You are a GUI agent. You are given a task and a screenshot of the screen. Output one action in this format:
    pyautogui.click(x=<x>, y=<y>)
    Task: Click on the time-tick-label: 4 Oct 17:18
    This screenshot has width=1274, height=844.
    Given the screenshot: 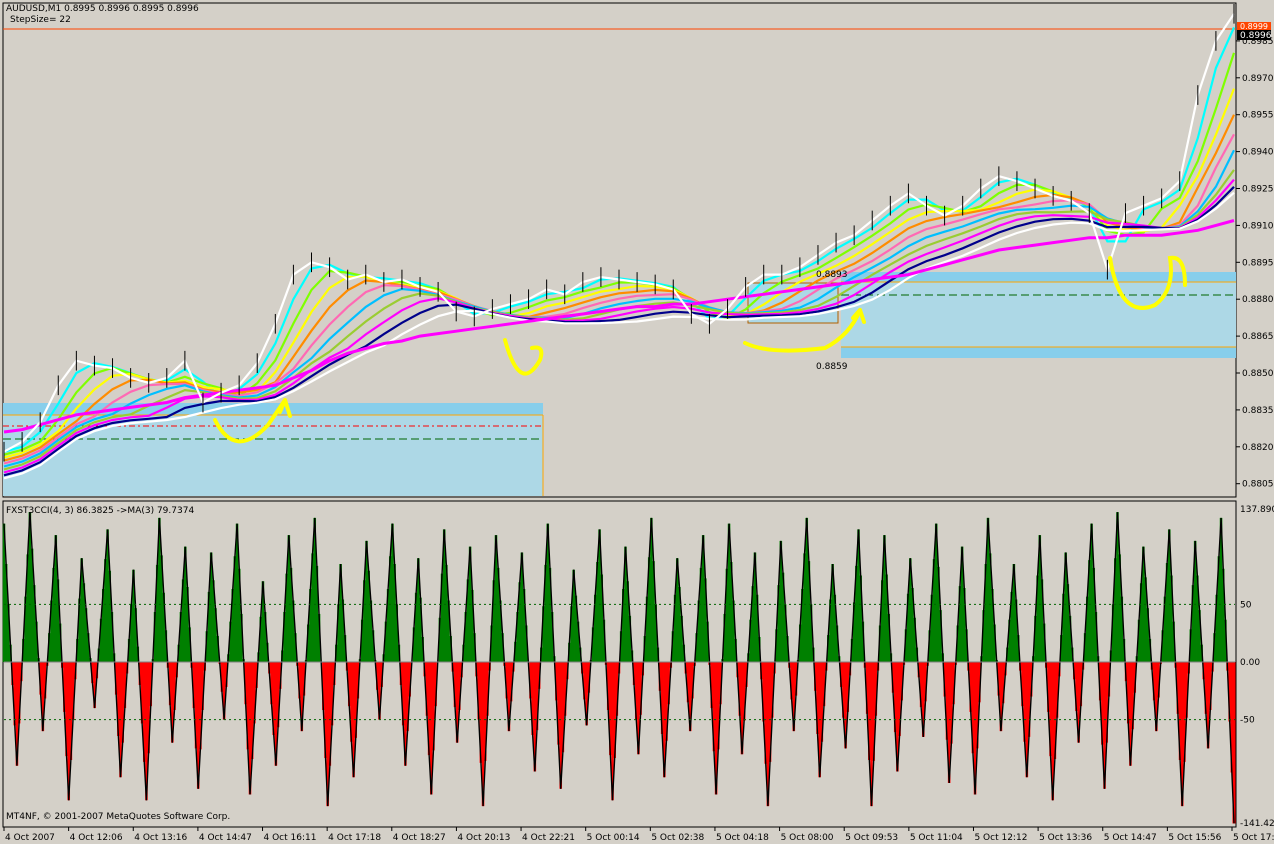 What is the action you would take?
    pyautogui.click(x=354, y=838)
    